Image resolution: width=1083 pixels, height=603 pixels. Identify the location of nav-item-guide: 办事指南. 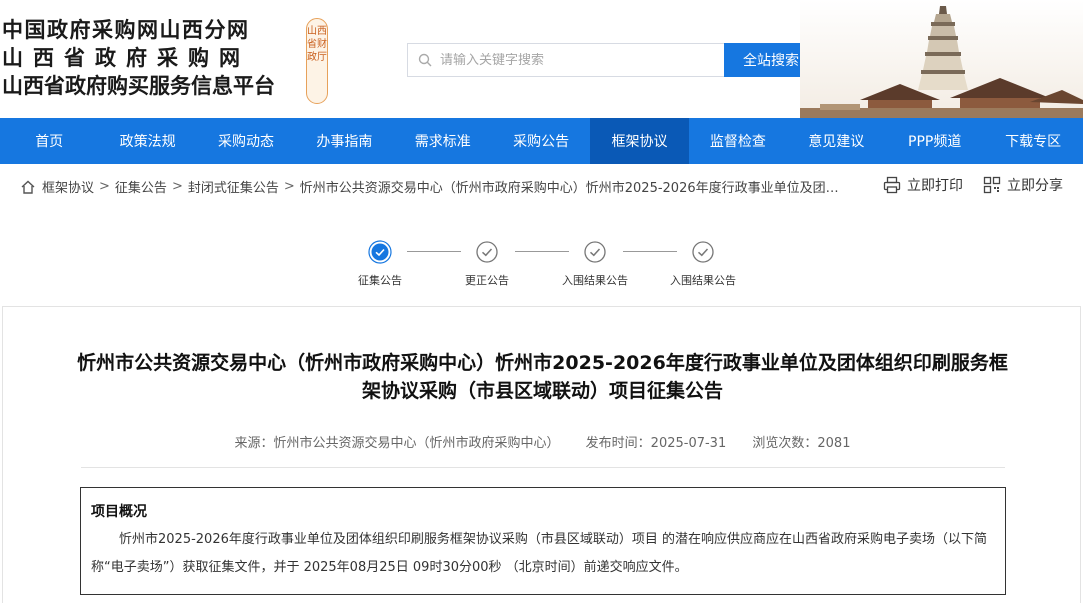
(344, 141).